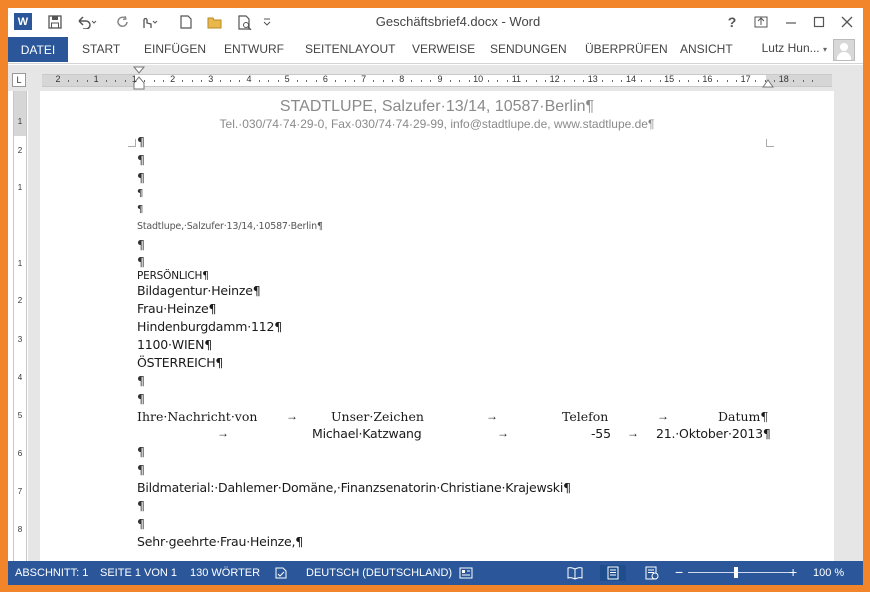 The image size is (870, 592). What do you see at coordinates (177, 308) in the screenshot?
I see `address-line: Frau·Heinze¶` at bounding box center [177, 308].